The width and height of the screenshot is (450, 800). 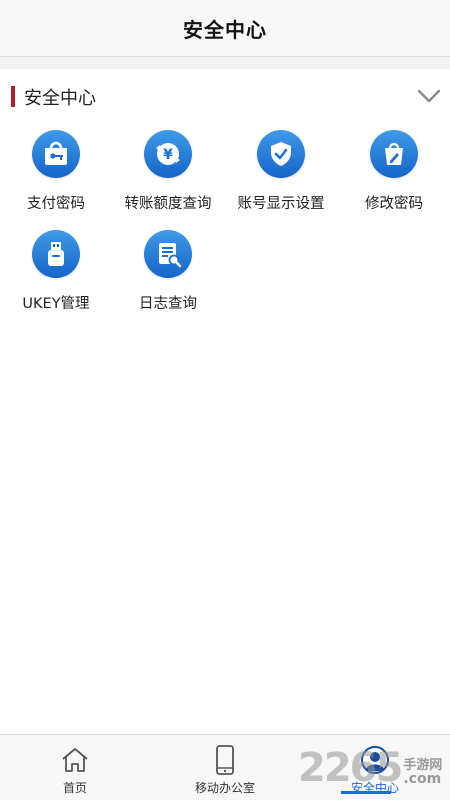 What do you see at coordinates (168, 304) in the screenshot?
I see `log-query-label: 日志查询` at bounding box center [168, 304].